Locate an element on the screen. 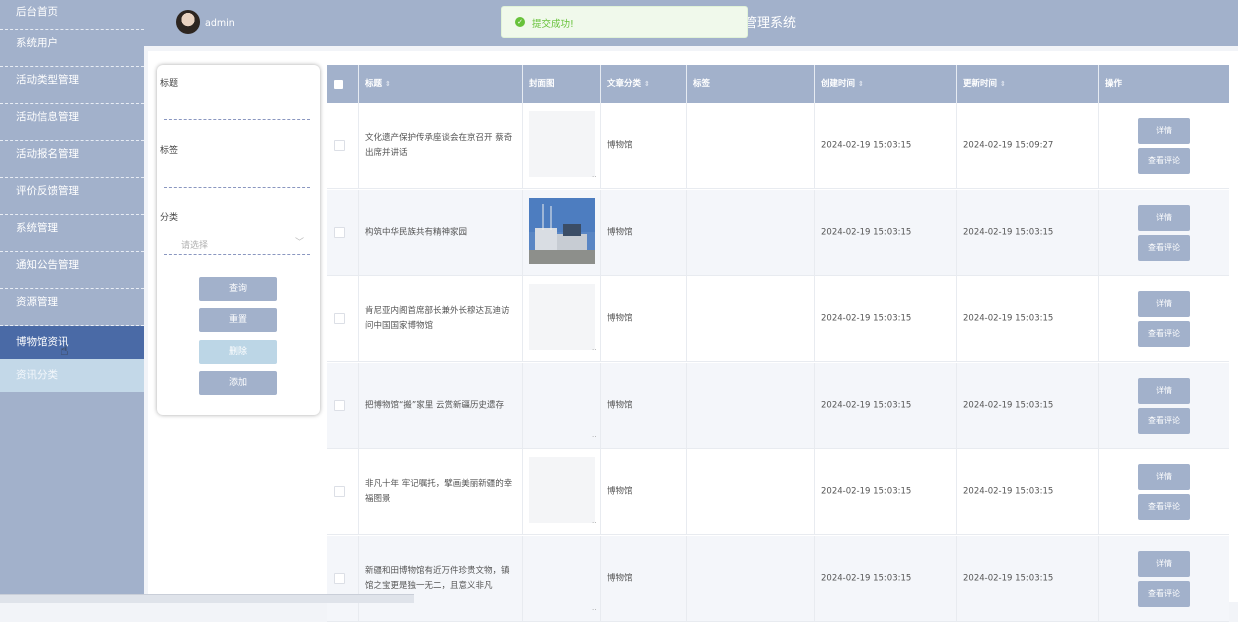 The width and height of the screenshot is (1238, 622). add-button: 添加 is located at coordinates (238, 383).